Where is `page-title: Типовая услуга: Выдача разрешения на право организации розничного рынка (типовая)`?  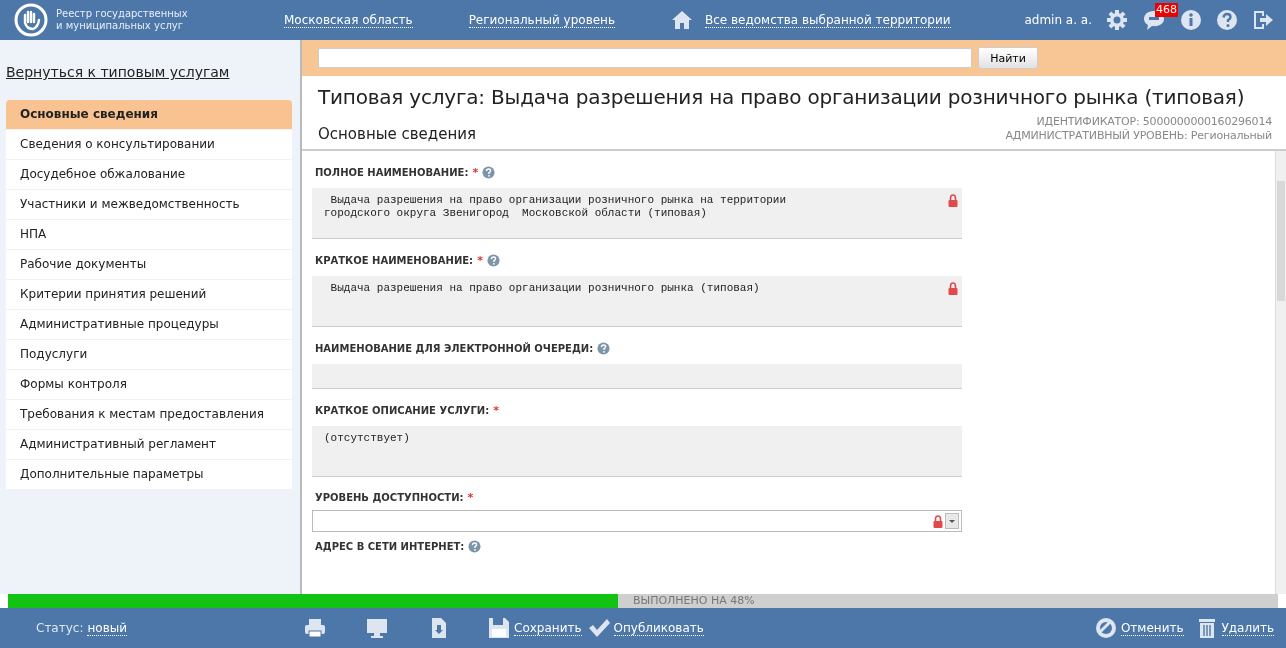
page-title: Типовая услуга: Выдача разрешения на право организации розничного рынка (типовая) is located at coordinates (782, 97).